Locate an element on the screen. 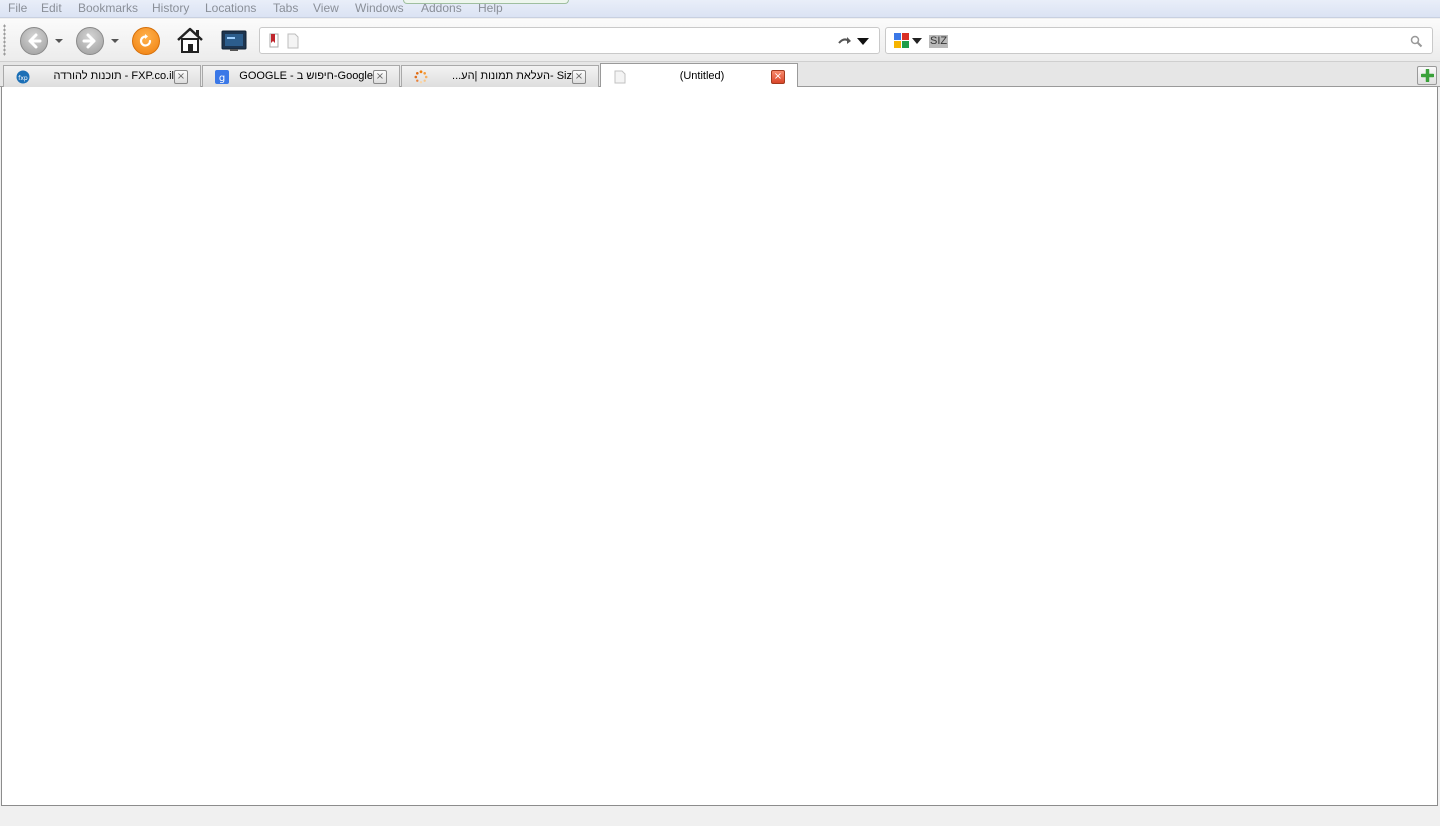  window-notch is located at coordinates (486, 2).